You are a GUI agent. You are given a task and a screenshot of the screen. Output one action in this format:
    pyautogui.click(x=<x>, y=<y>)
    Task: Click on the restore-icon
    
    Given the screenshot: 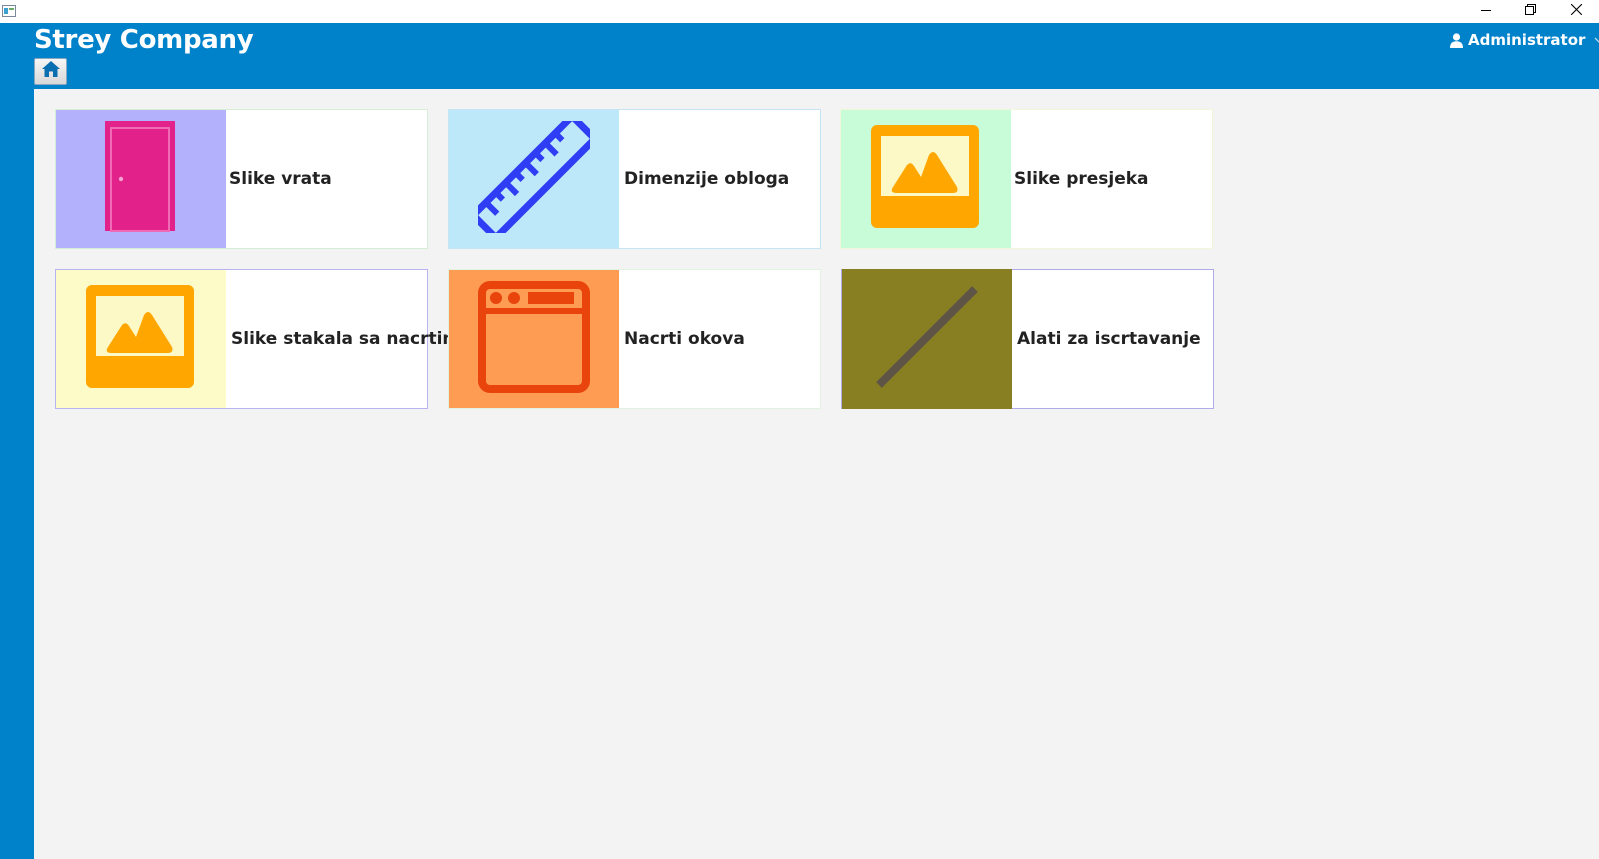 What is the action you would take?
    pyautogui.click(x=1530, y=11)
    